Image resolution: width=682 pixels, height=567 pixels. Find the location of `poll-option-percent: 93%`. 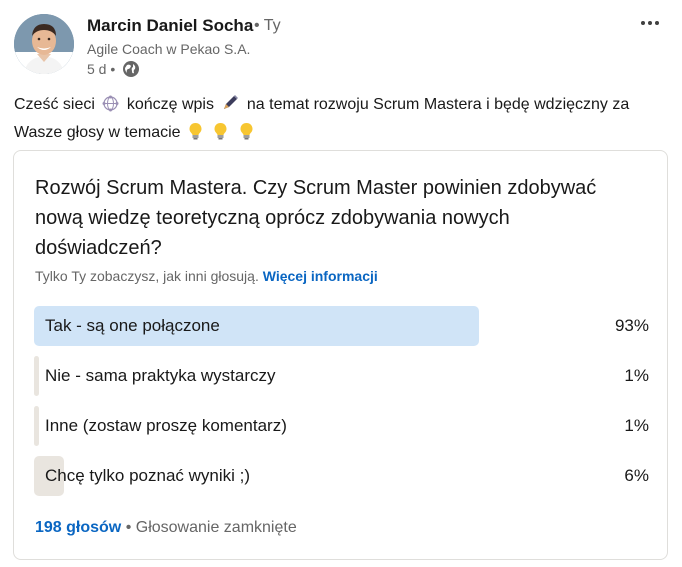

poll-option-percent: 93% is located at coordinates (631, 325).